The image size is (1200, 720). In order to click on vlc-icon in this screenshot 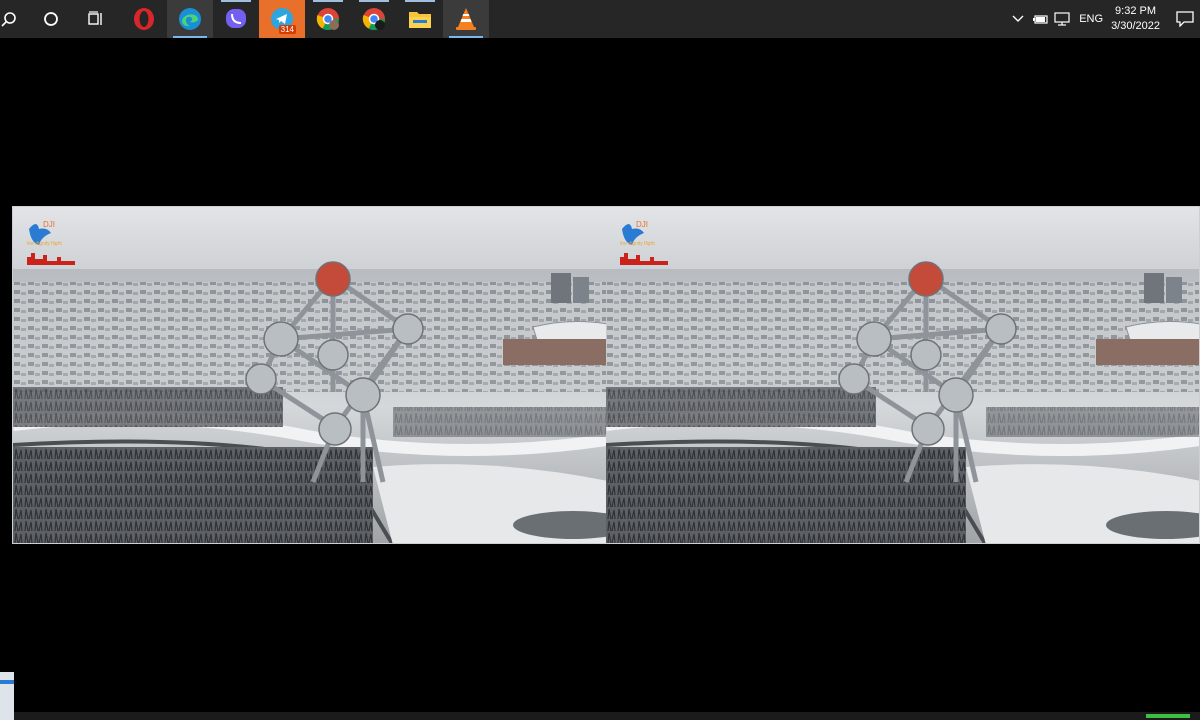, I will do `click(466, 19)`.